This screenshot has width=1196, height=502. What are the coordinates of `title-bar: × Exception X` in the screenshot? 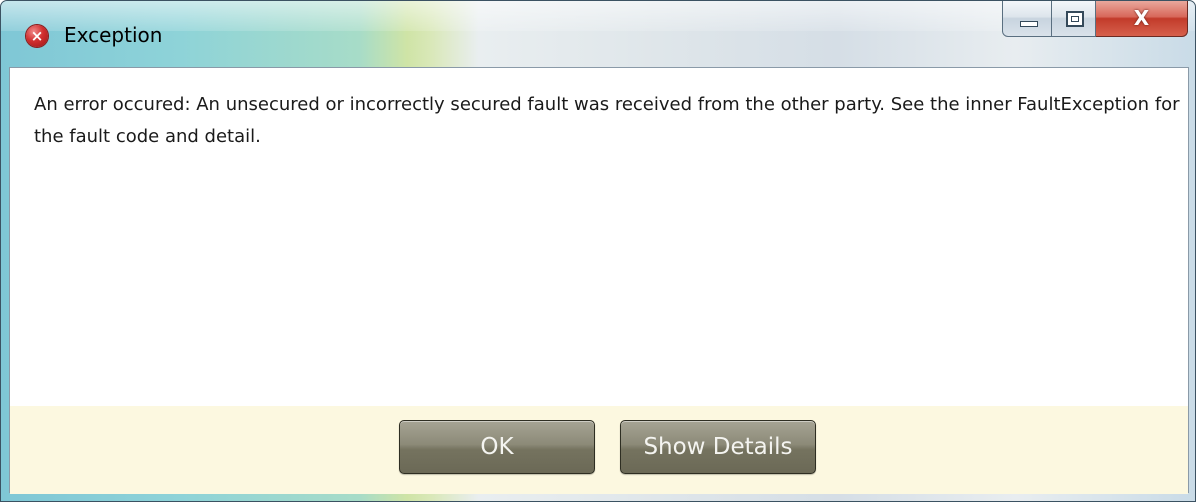 It's located at (598, 34).